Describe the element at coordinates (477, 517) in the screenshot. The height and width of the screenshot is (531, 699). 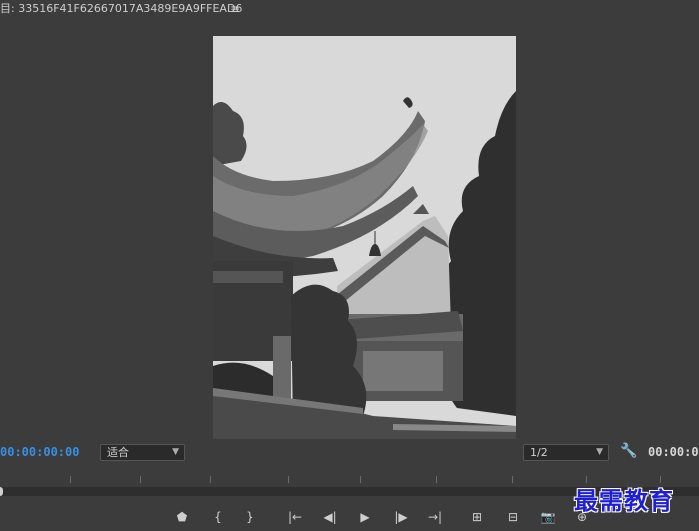
I see `insert-button: ⊞` at that location.